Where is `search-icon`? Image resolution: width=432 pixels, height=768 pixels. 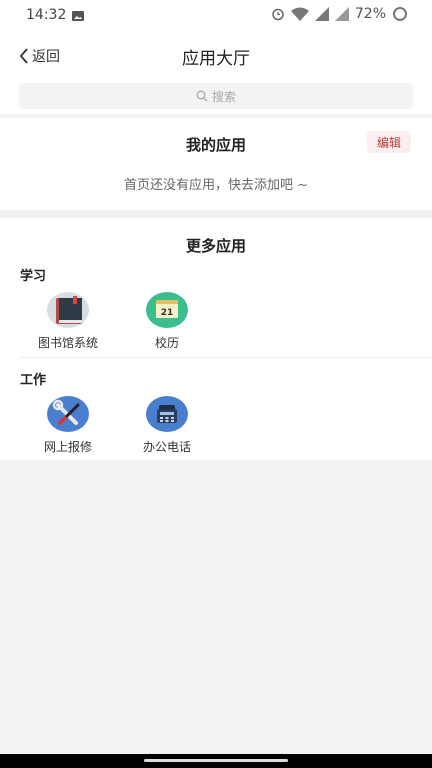
search-icon is located at coordinates (202, 96).